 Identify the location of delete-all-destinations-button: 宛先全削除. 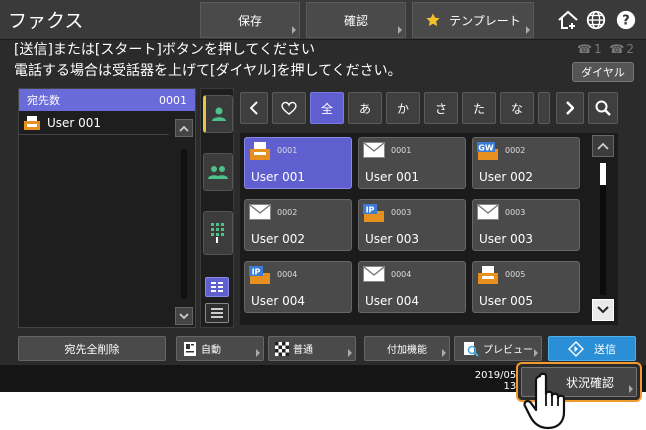
(92, 348).